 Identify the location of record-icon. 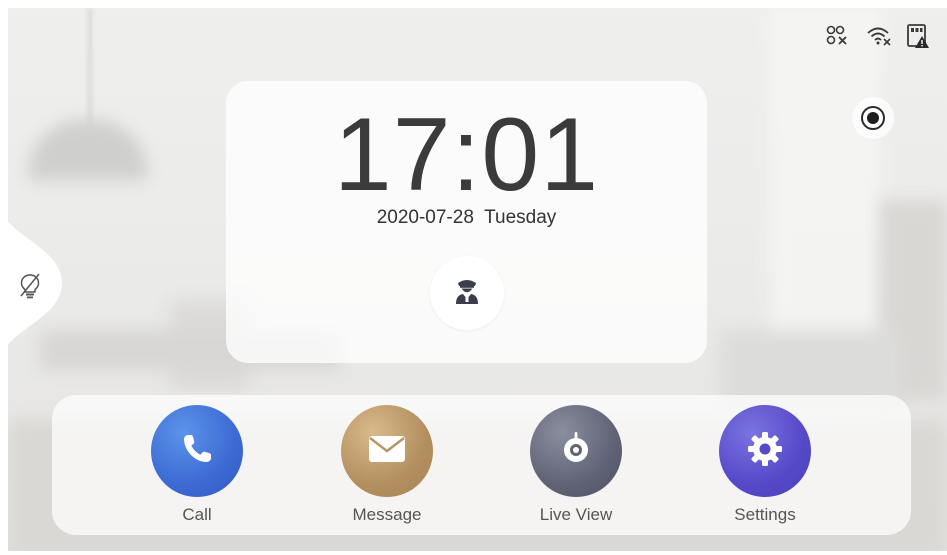
(873, 118).